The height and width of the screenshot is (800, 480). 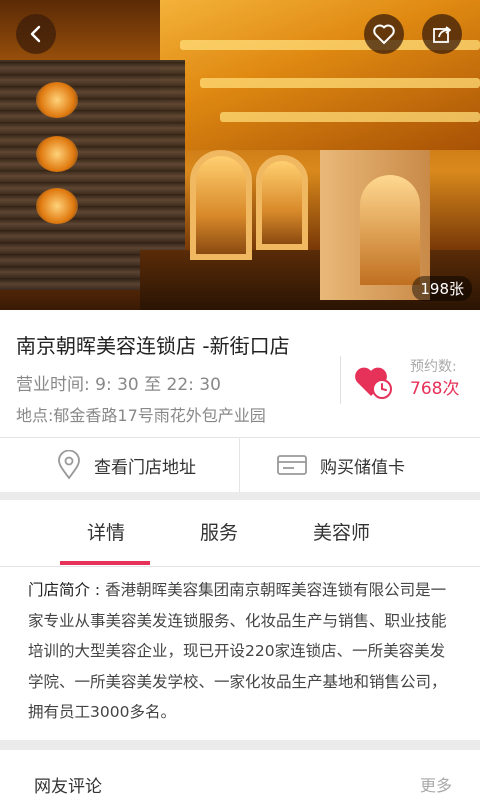 I want to click on photo-count-badge: 198张, so click(x=442, y=288).